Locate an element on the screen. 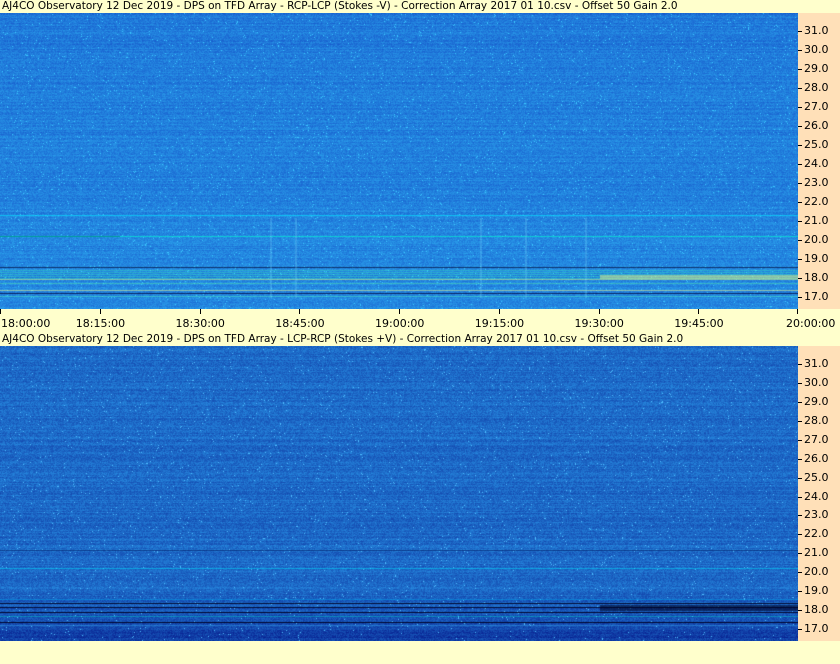 The height and width of the screenshot is (664, 840). time-tick-label: 19:00:00 is located at coordinates (400, 323).